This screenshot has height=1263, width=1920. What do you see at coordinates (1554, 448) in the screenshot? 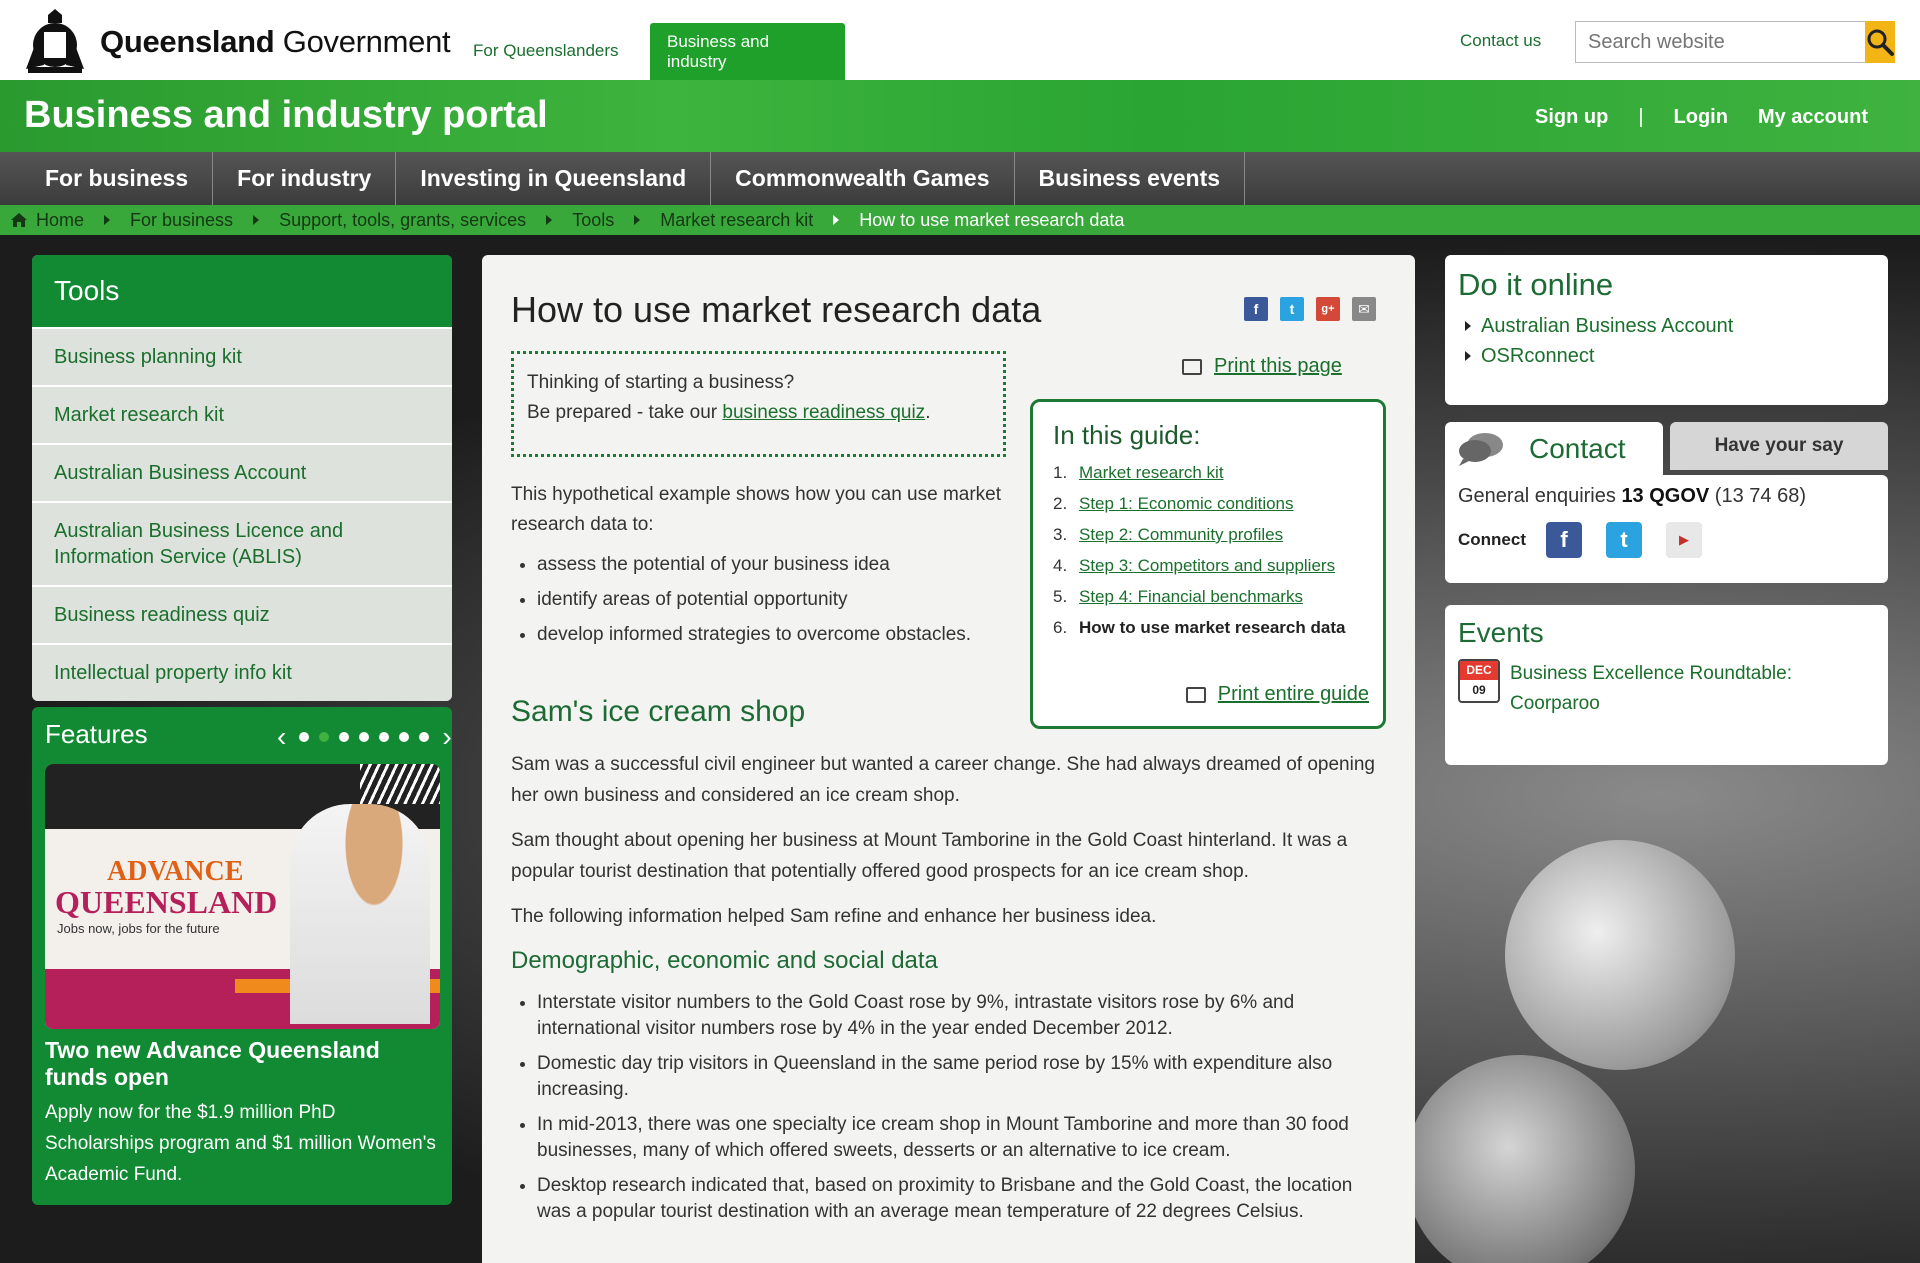
I see `tab-contact: Contact` at bounding box center [1554, 448].